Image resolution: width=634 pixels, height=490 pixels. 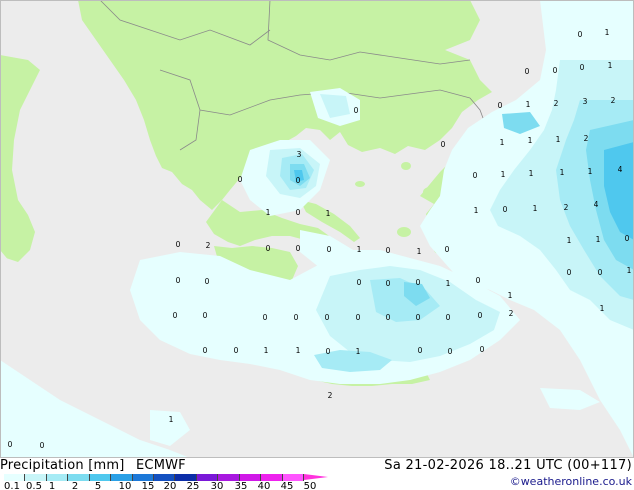 I want to click on scale-label: 2, so click(x=75, y=485).